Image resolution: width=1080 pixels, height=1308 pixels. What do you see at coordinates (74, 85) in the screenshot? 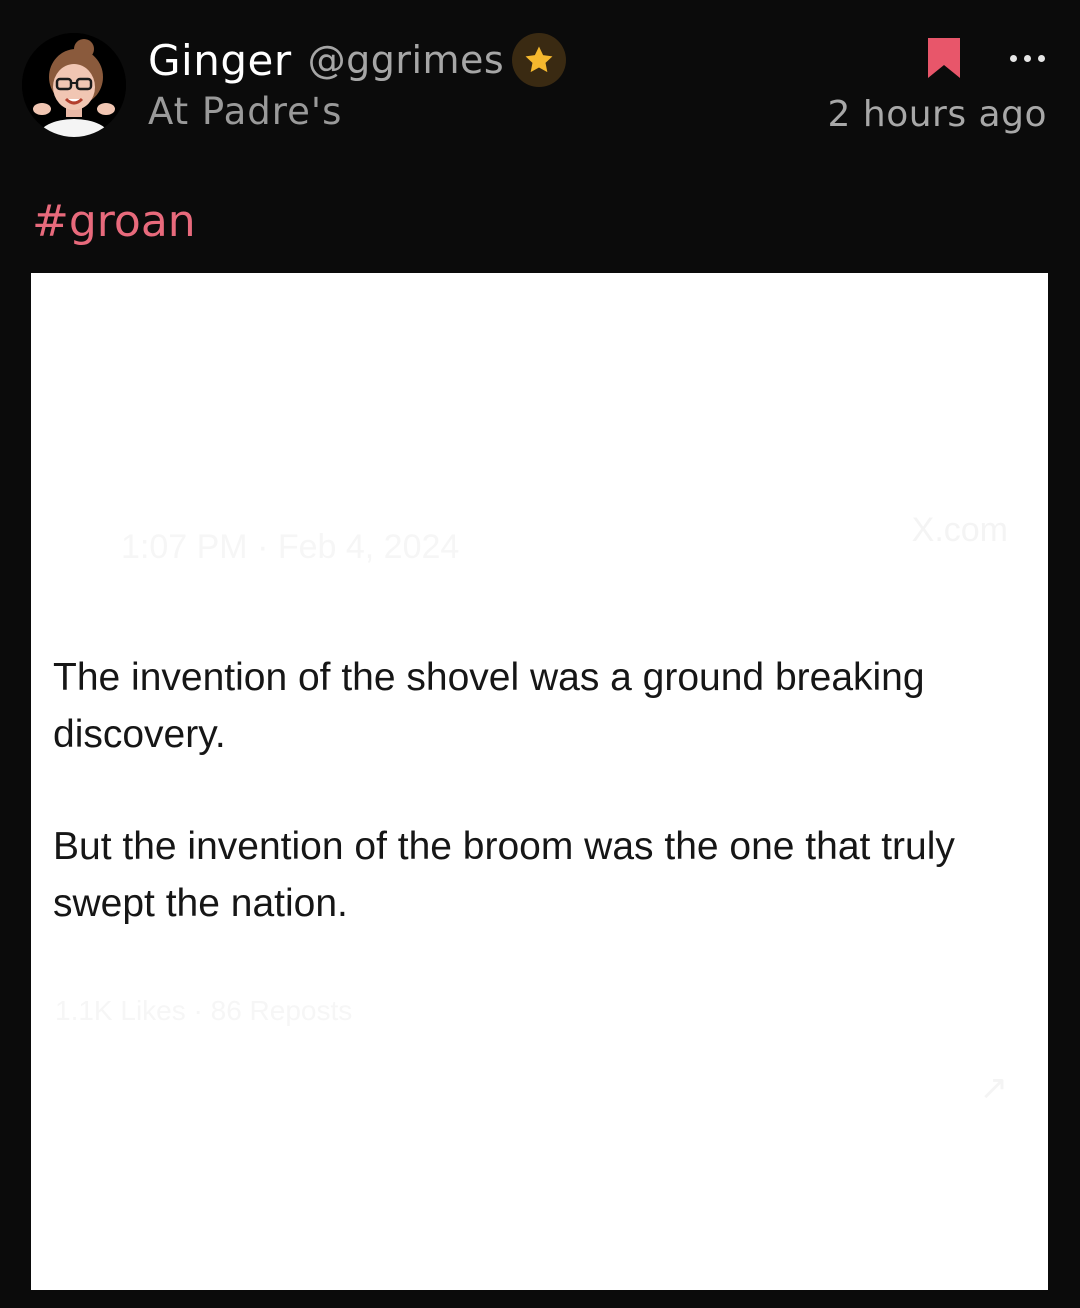
I see `avatar` at bounding box center [74, 85].